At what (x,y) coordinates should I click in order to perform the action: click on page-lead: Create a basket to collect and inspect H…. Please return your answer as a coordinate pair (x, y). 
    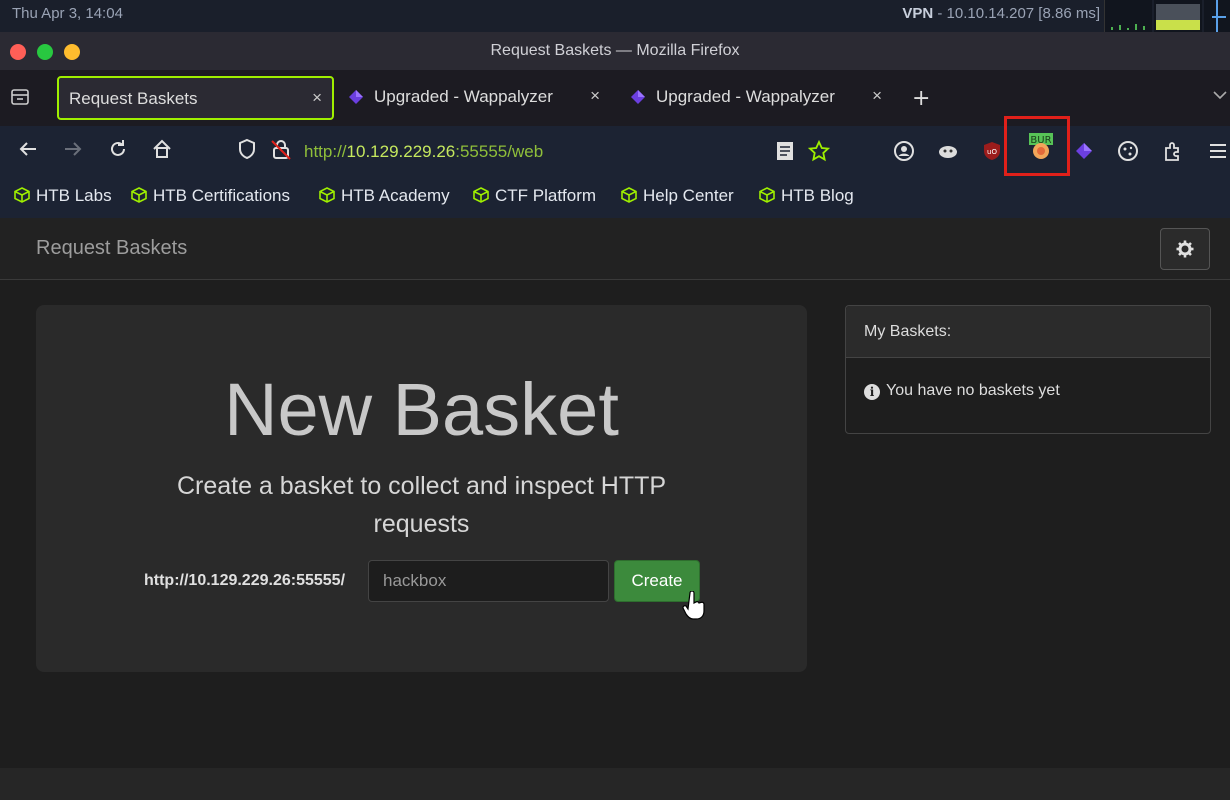
    Looking at the image, I should click on (421, 505).